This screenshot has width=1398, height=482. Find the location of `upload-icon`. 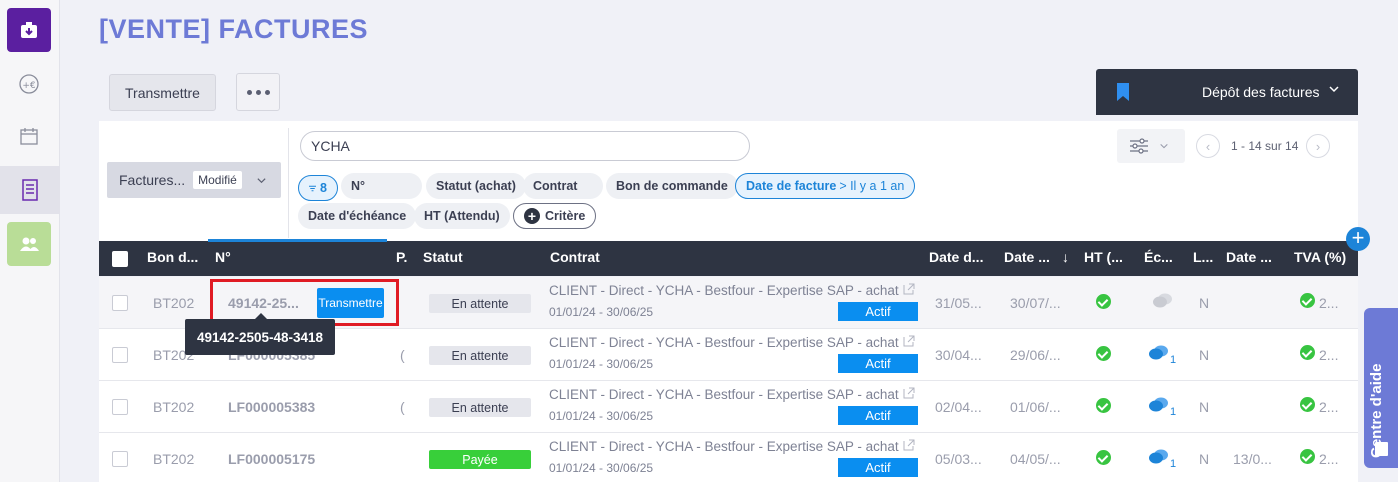

upload-icon is located at coordinates (29, 30).